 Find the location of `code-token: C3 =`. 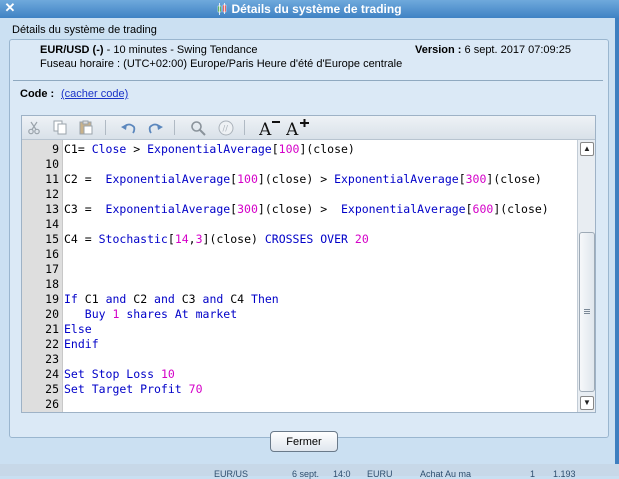

code-token: C3 = is located at coordinates (85, 209).